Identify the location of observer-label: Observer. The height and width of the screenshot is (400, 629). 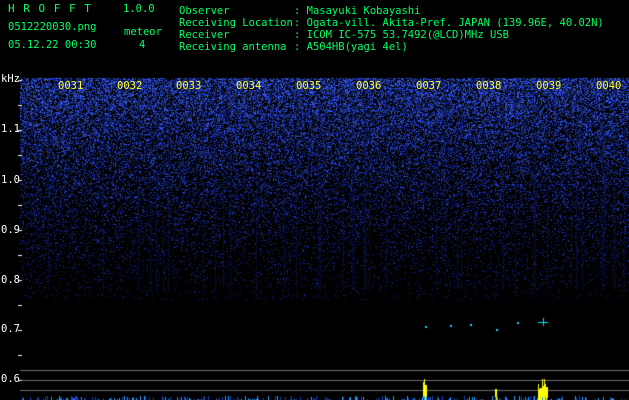
(204, 11).